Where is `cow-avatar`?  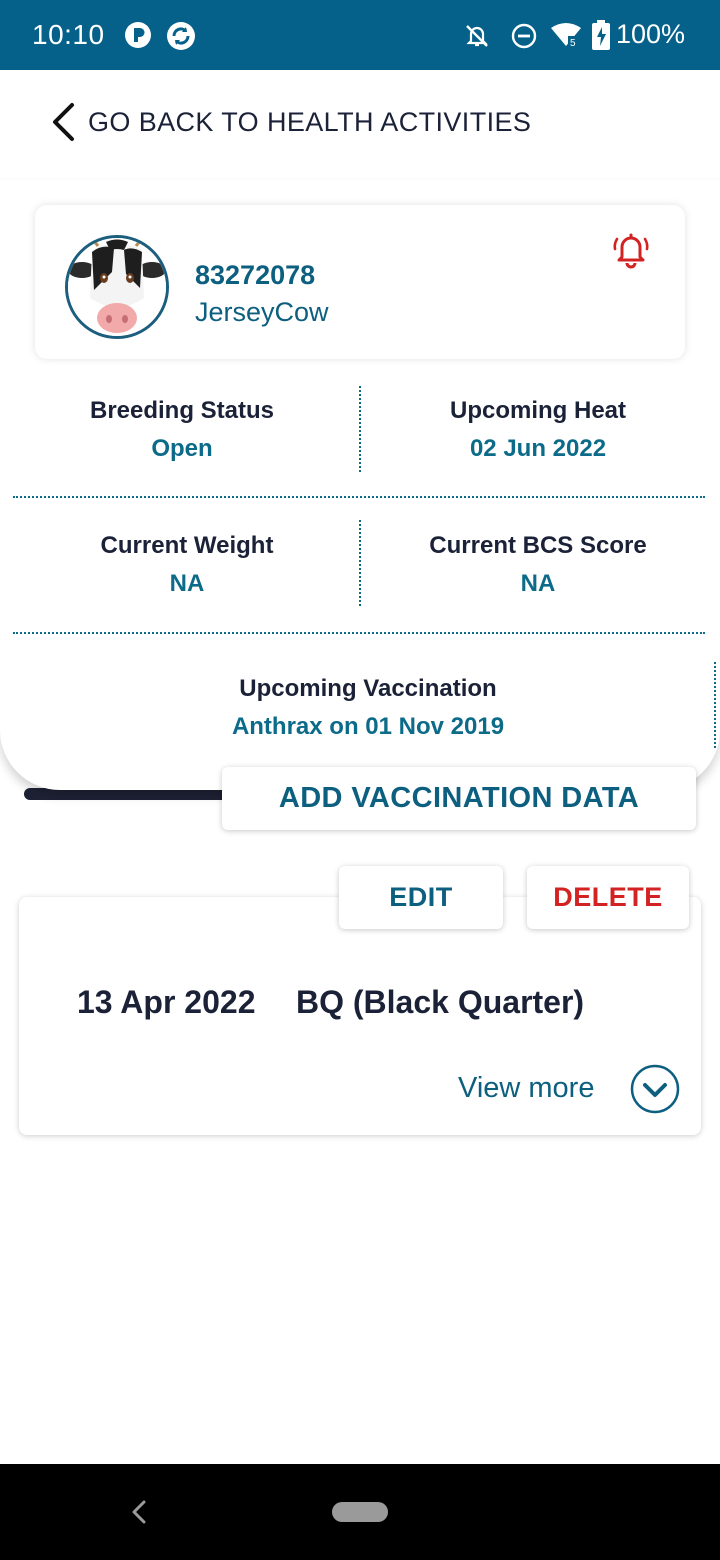 cow-avatar is located at coordinates (117, 287).